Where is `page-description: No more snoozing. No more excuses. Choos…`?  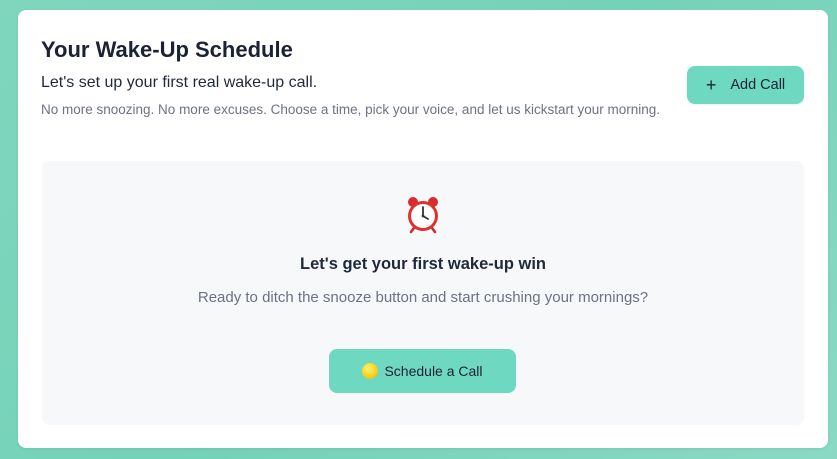
page-description: No more snoozing. No more excuses. Choos… is located at coordinates (351, 109).